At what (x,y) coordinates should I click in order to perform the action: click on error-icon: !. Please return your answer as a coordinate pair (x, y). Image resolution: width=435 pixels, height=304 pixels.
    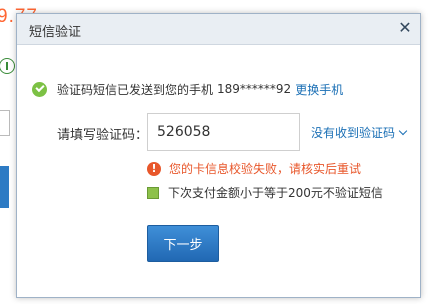
    Looking at the image, I should click on (154, 168).